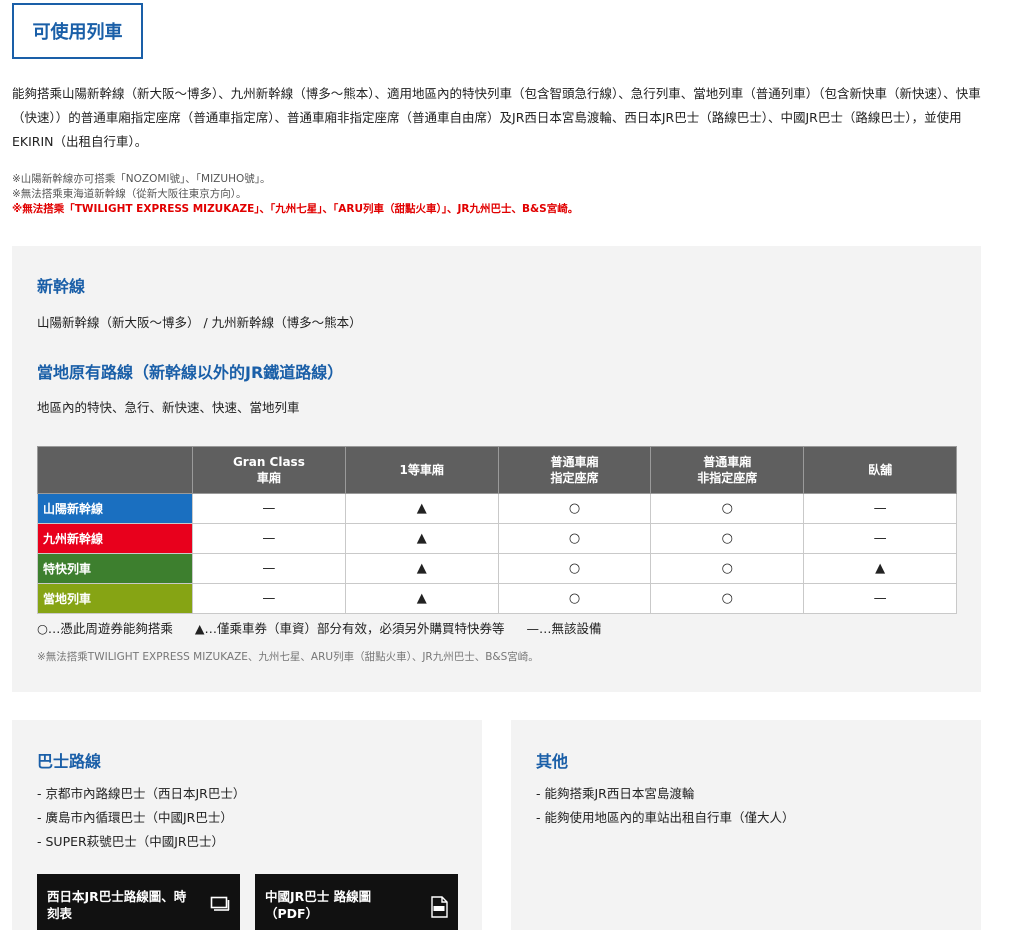 Image resolution: width=1024 pixels, height=930 pixels. I want to click on table-row: 當地列車 — ▲ ○ ○ —, so click(497, 598).